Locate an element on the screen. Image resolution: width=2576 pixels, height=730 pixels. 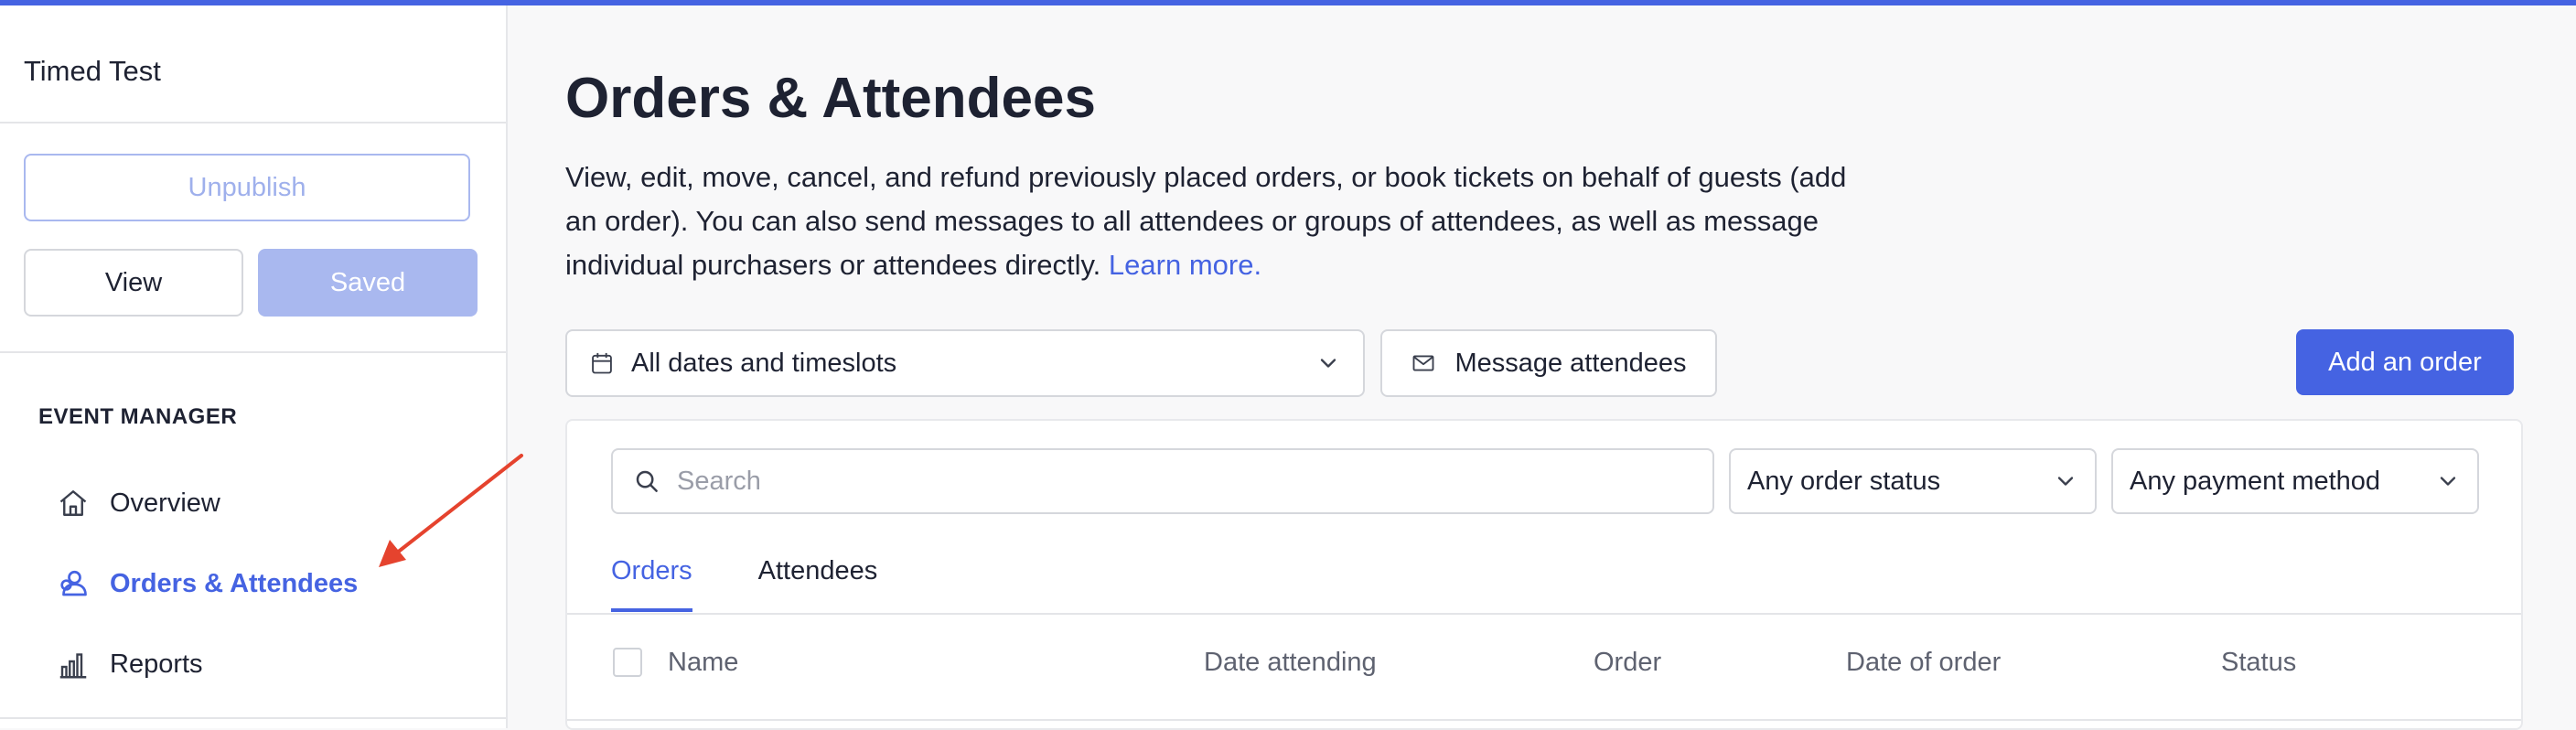
sidebar-item-reports: Reports is located at coordinates (130, 664).